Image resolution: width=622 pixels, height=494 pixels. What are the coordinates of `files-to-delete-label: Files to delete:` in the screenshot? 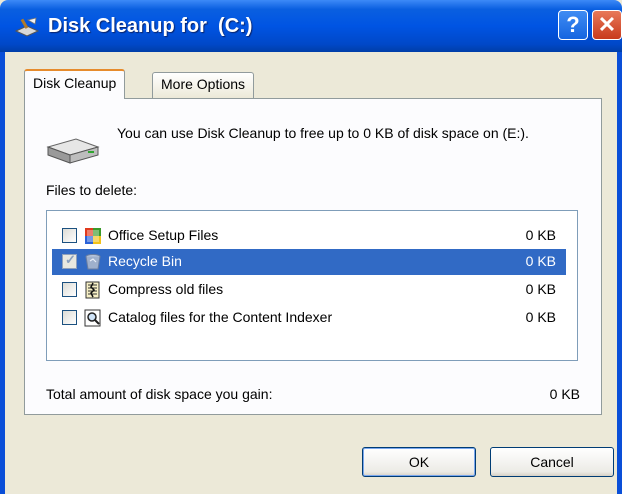 It's located at (92, 190).